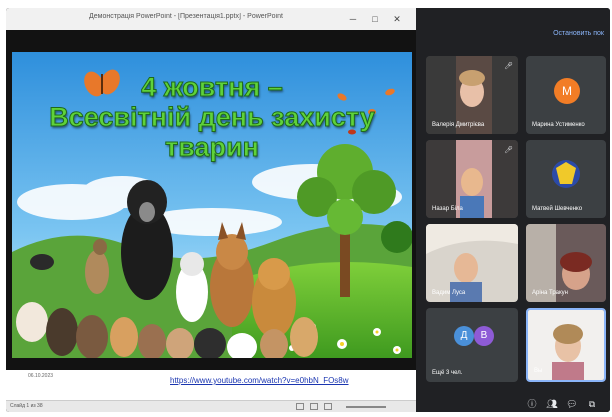 This screenshot has height=417, width=612. I want to click on participant-tile: М Марина Устименко, so click(566, 95).